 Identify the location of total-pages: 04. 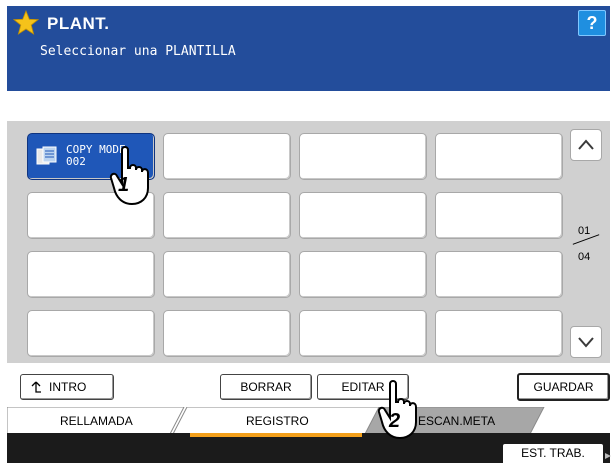
(584, 257).